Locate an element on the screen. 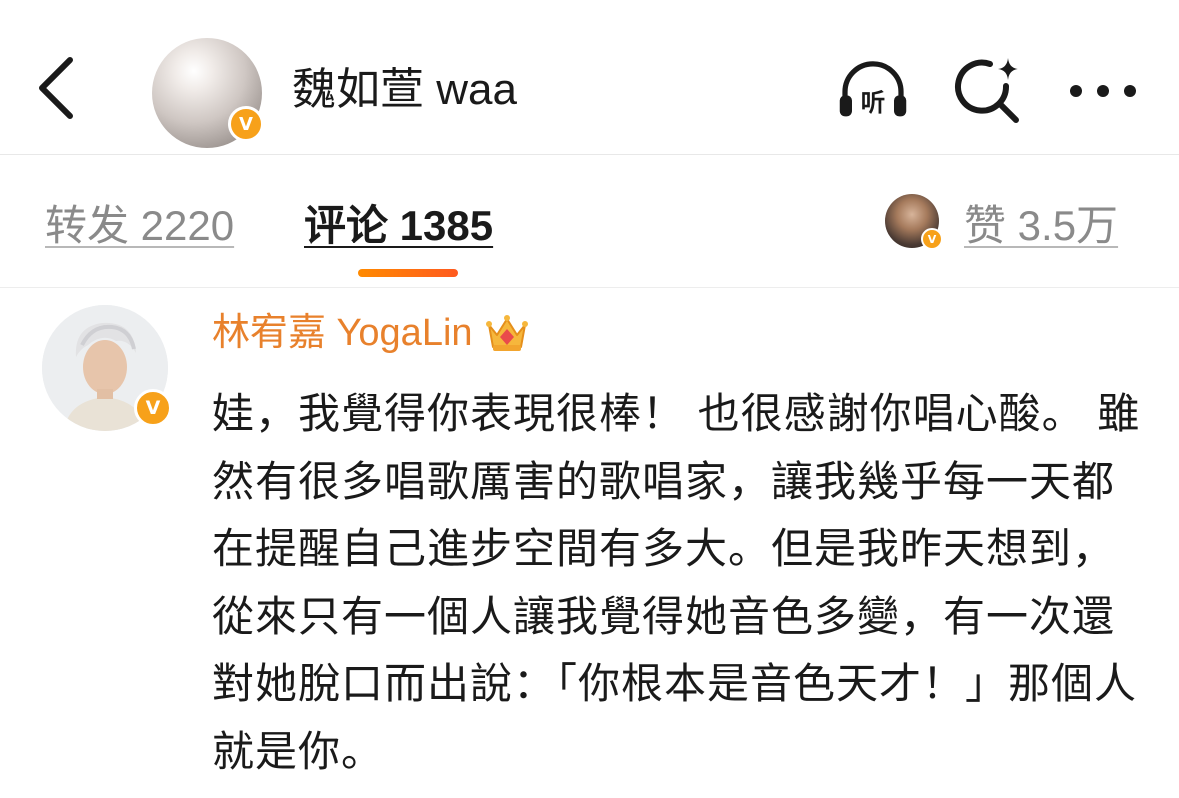 The height and width of the screenshot is (798, 1179). headphones-icon: 听 is located at coordinates (873, 89).